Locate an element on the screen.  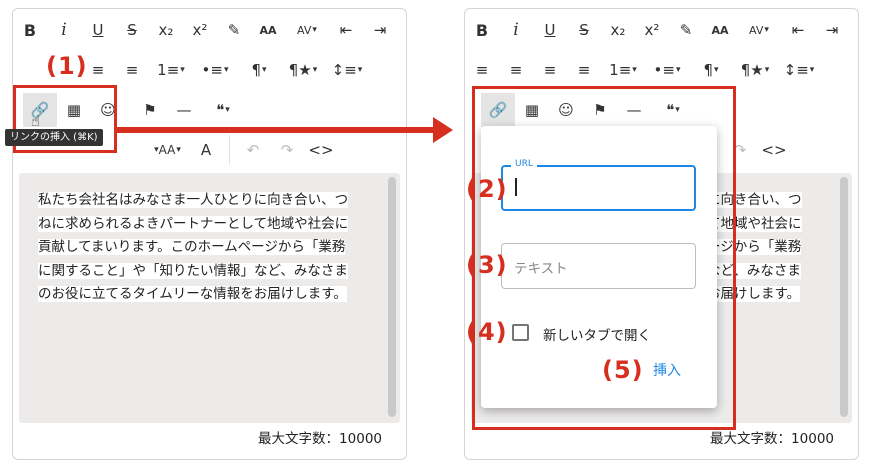
editor-line: のお役に立てるタイムリーな情報をお届けします。 is located at coordinates (192, 294).